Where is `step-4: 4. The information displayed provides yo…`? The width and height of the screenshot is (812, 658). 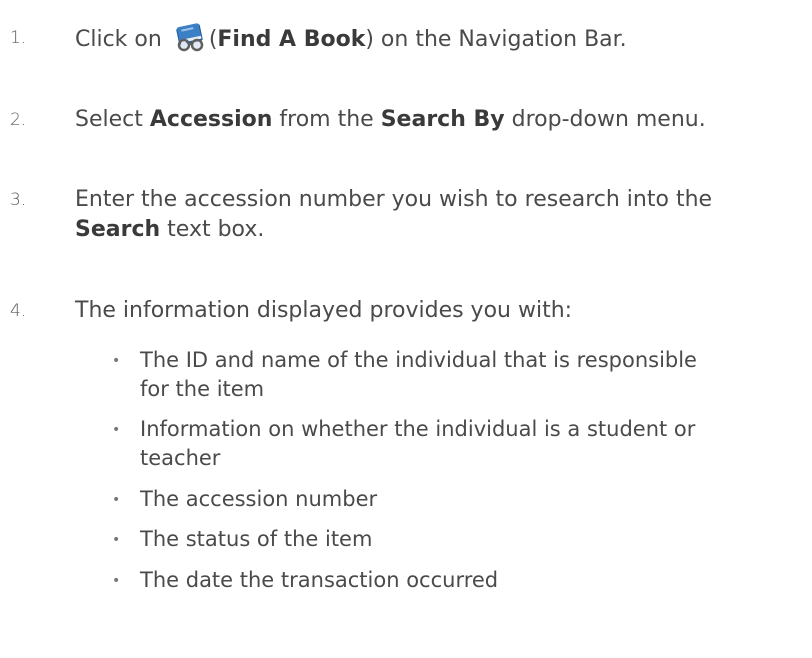 step-4: 4. The information displayed provides yo… is located at coordinates (406, 315).